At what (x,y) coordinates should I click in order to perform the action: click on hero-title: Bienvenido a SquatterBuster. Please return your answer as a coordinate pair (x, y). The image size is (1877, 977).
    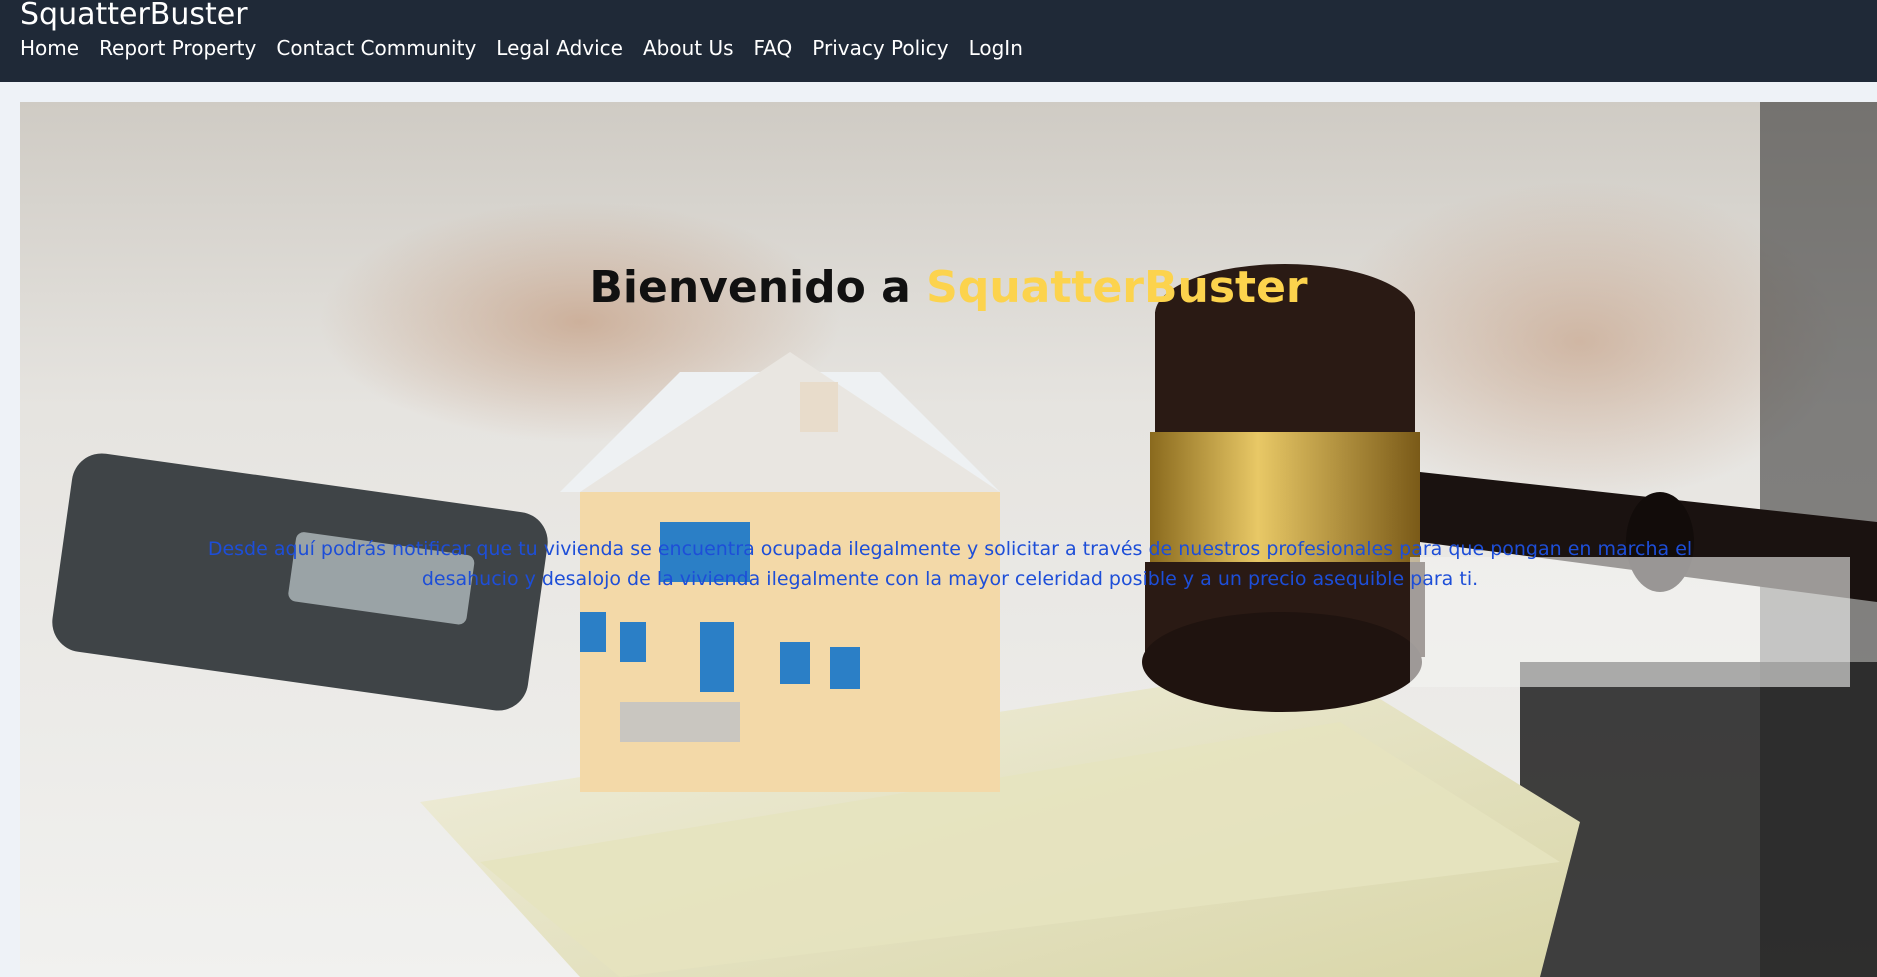
    Looking at the image, I should click on (948, 287).